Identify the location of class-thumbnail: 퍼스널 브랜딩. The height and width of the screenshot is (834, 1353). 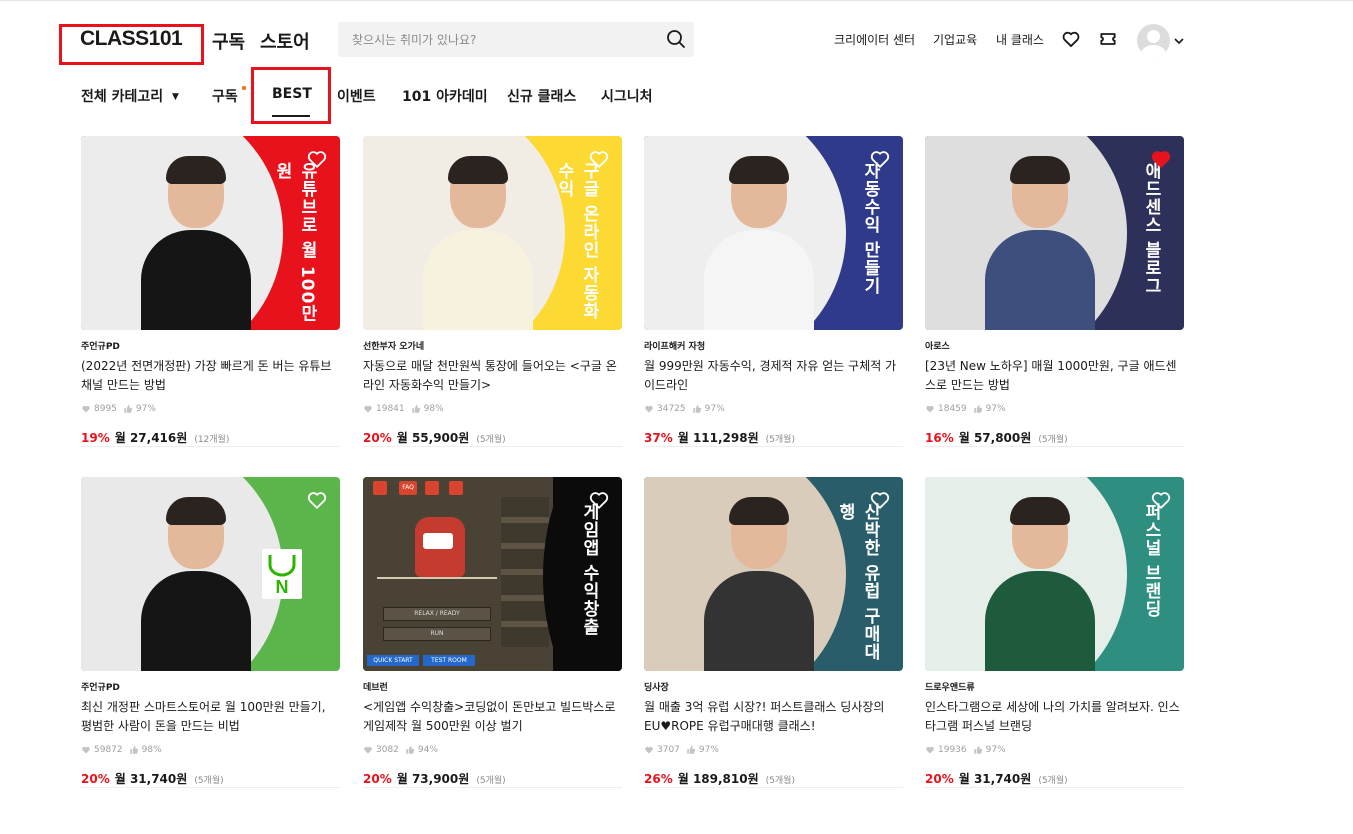
(1054, 574).